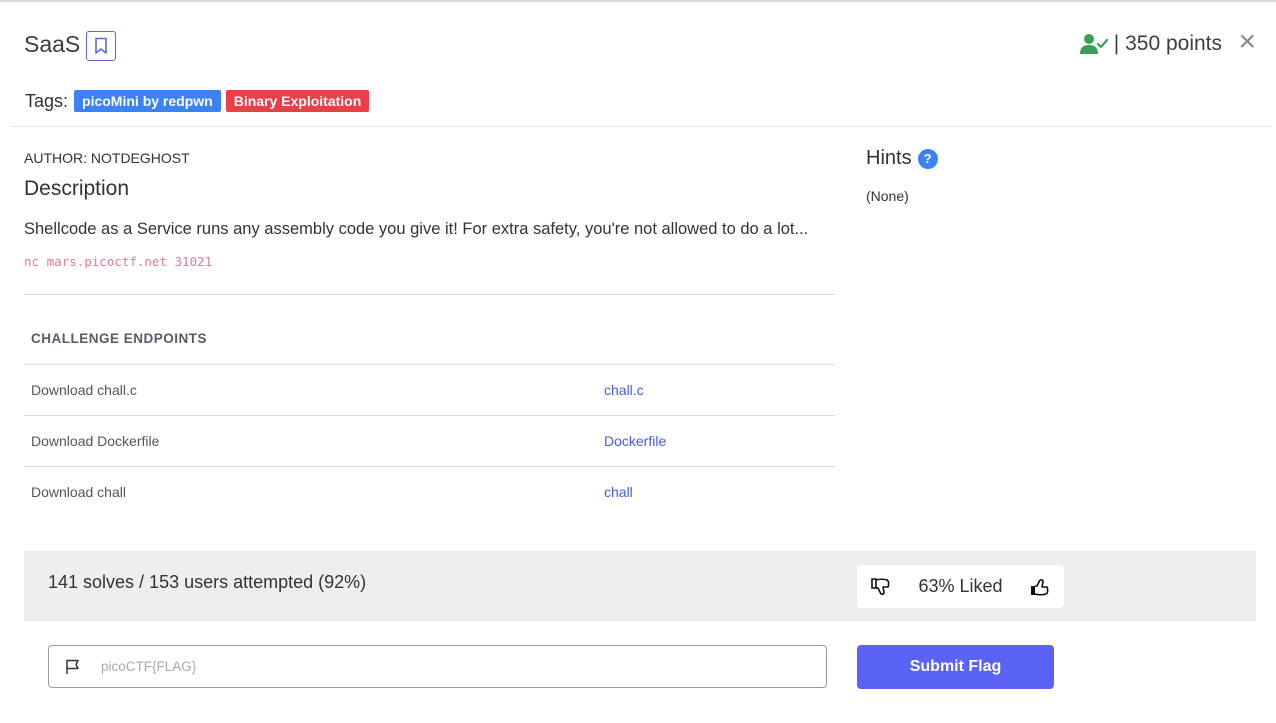  What do you see at coordinates (47, 100) in the screenshot?
I see `tags-label: Tags:` at bounding box center [47, 100].